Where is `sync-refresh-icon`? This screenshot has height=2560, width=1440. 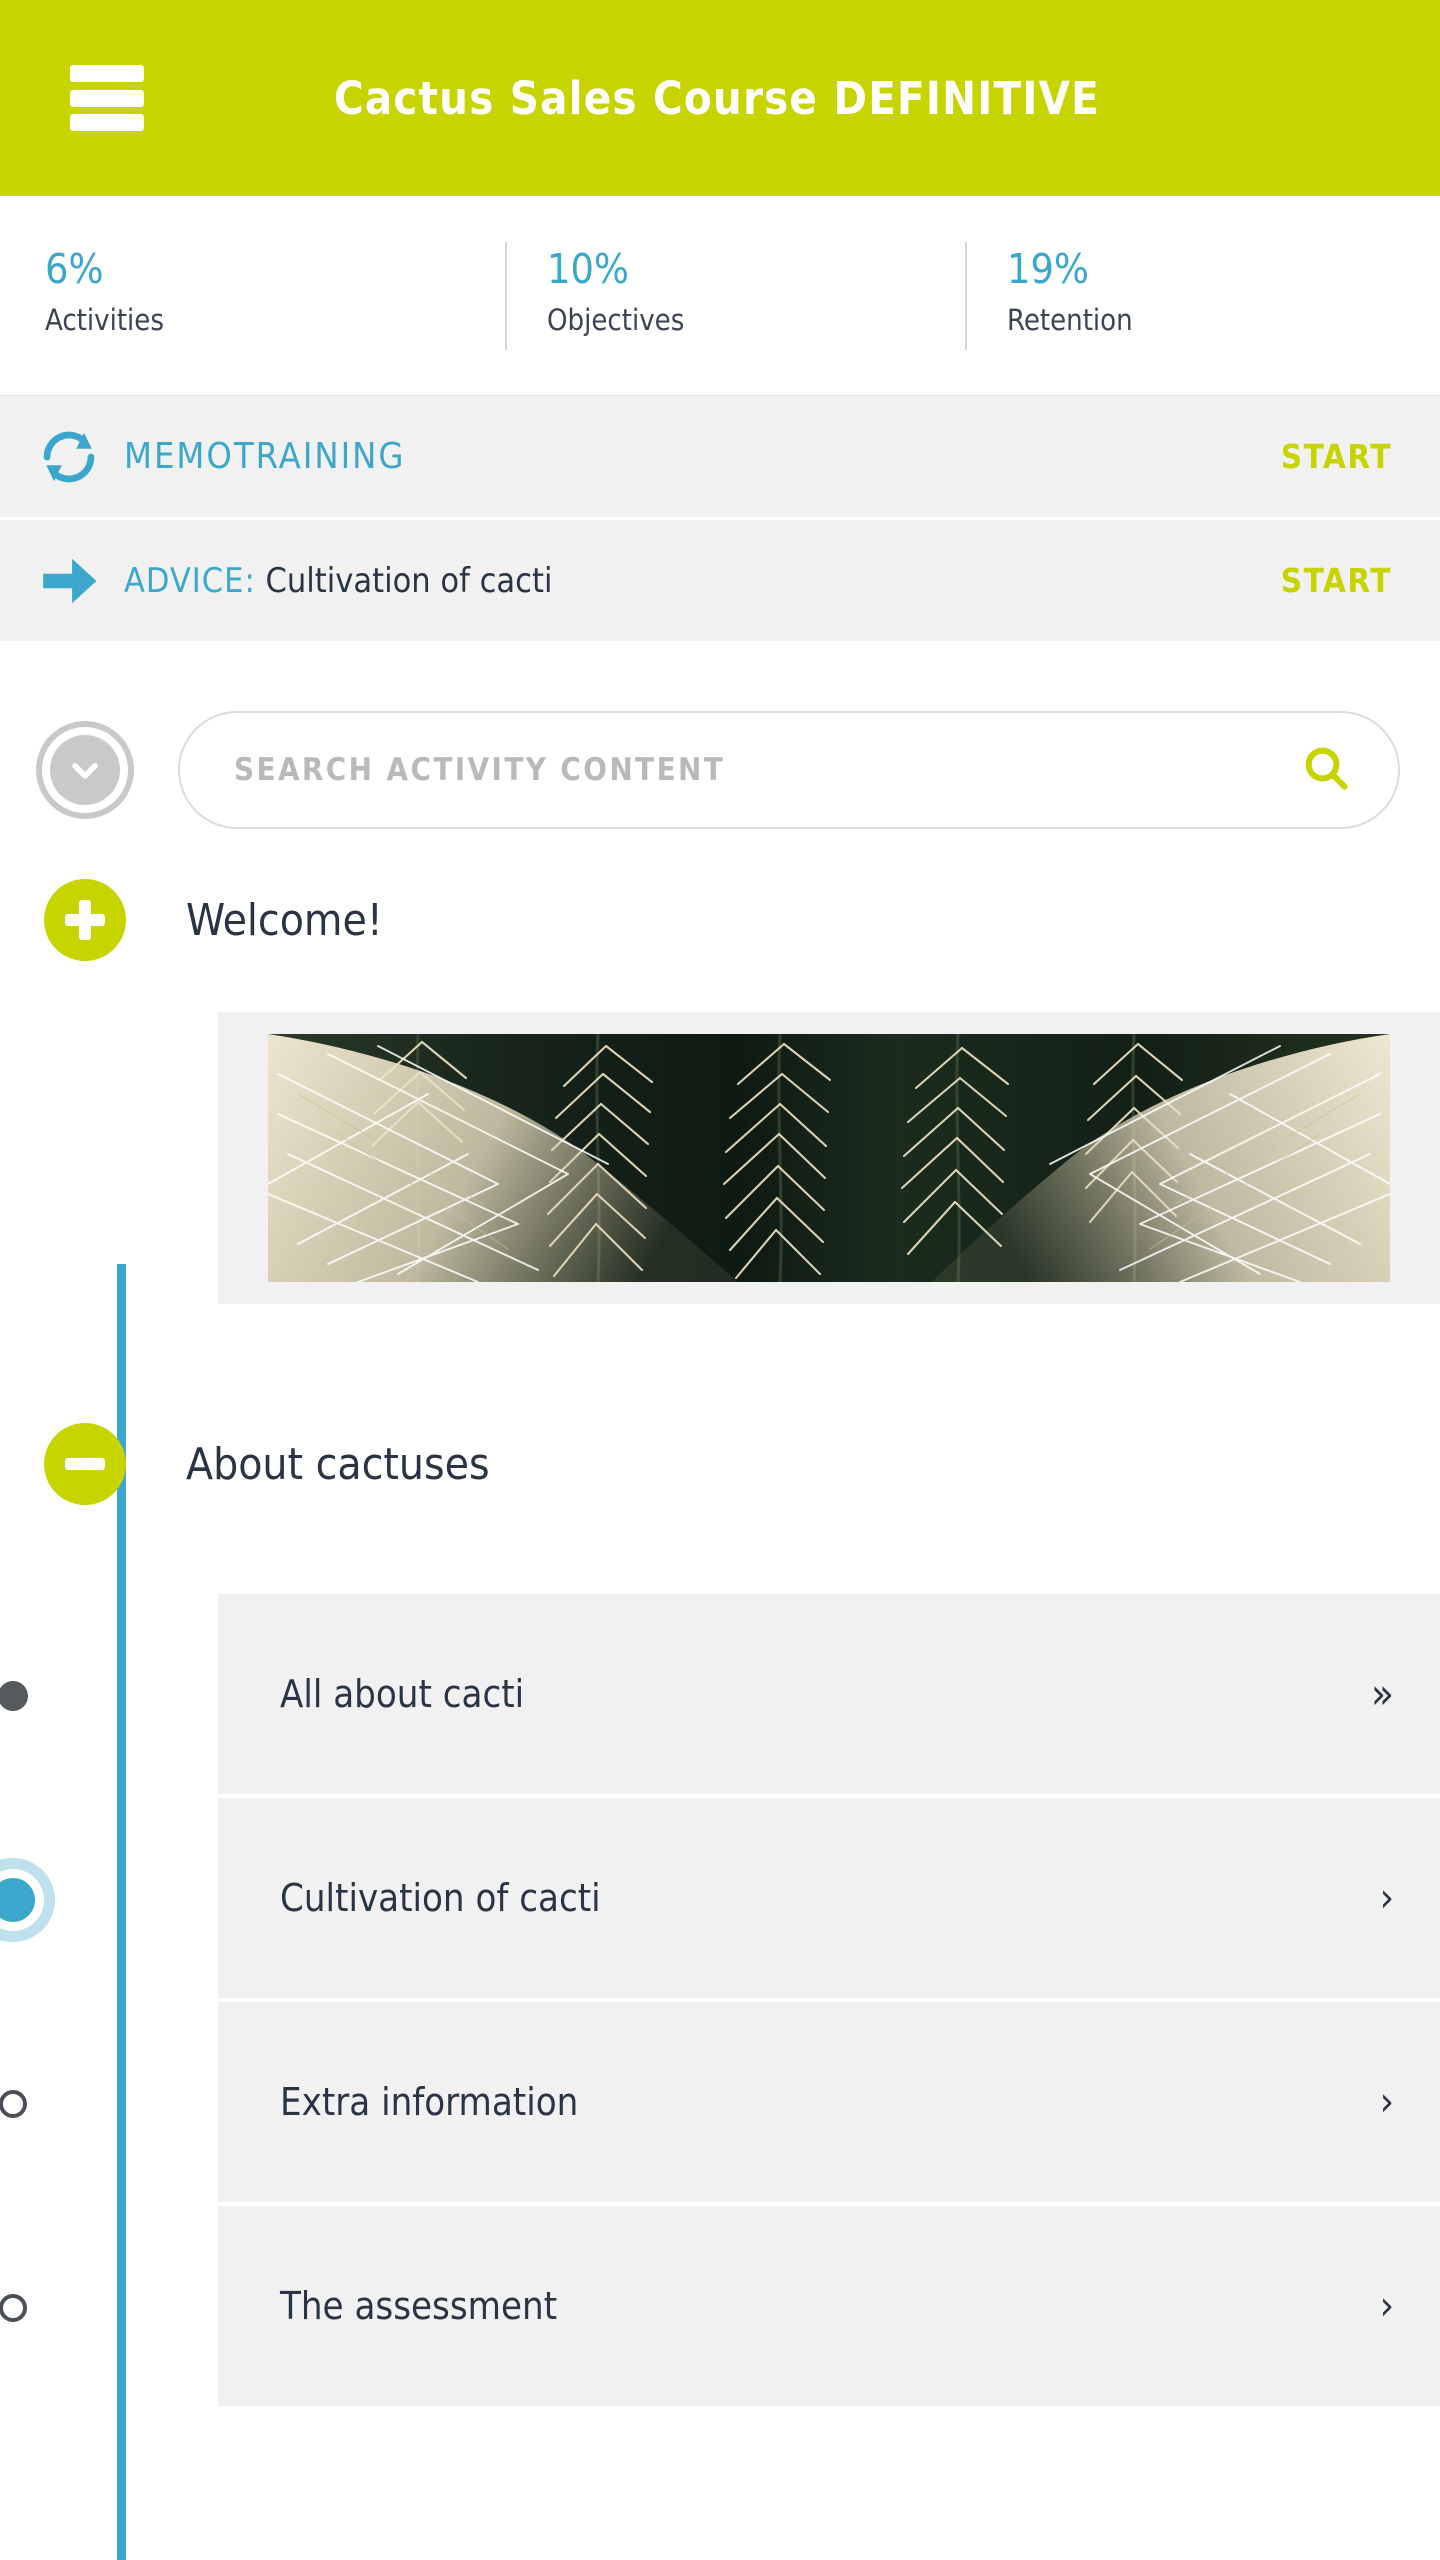
sync-refresh-icon is located at coordinates (69, 457).